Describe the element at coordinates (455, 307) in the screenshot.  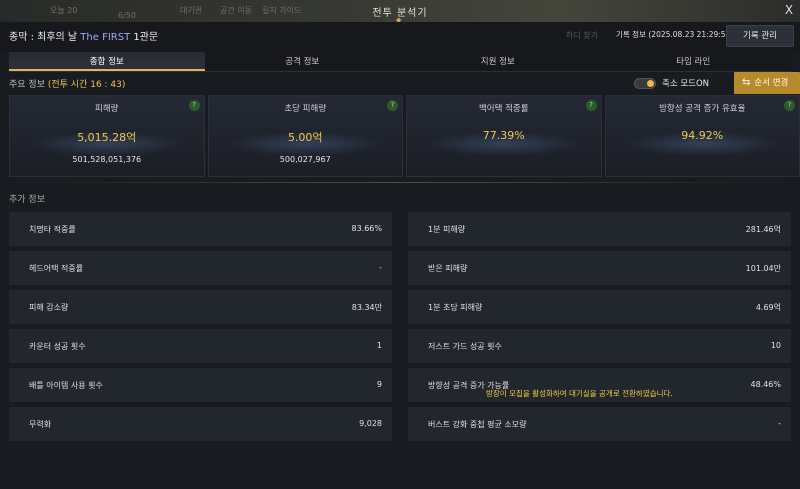
I see `extra-key: 1분 초당 피해량` at that location.